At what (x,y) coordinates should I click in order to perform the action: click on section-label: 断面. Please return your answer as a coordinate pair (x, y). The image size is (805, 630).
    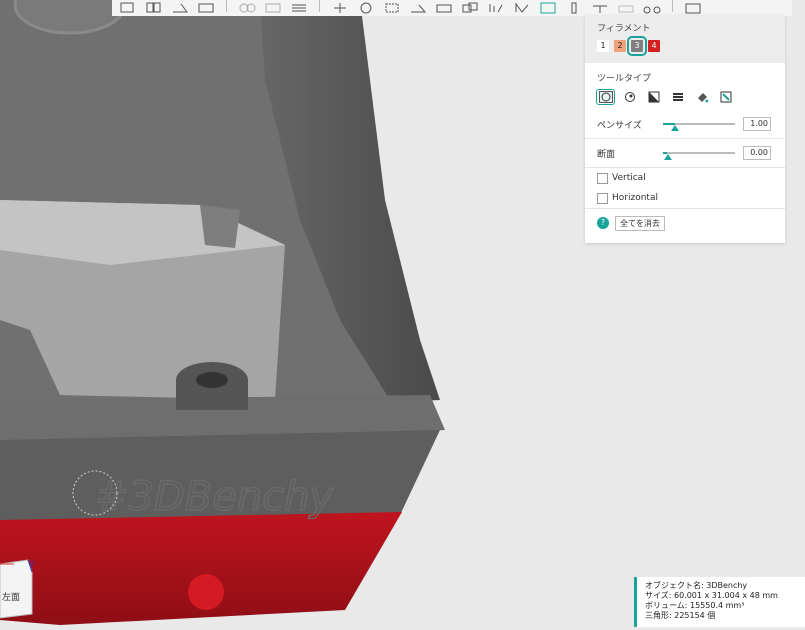
    Looking at the image, I should click on (606, 154).